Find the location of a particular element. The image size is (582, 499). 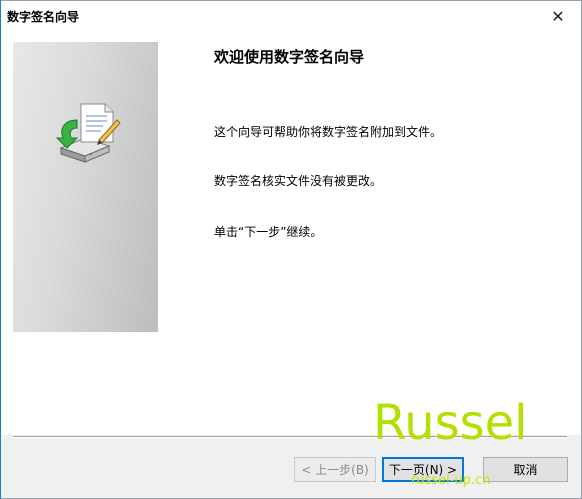

certificate-download-icon is located at coordinates (88, 133).